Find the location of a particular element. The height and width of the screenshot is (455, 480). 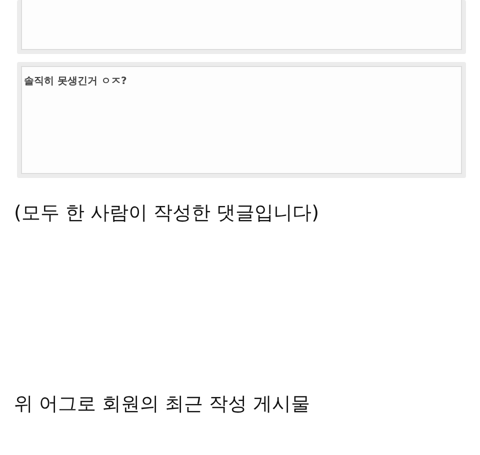

comment-text: 솔직히 못생긴거 ㅇㅈ? is located at coordinates (75, 81).